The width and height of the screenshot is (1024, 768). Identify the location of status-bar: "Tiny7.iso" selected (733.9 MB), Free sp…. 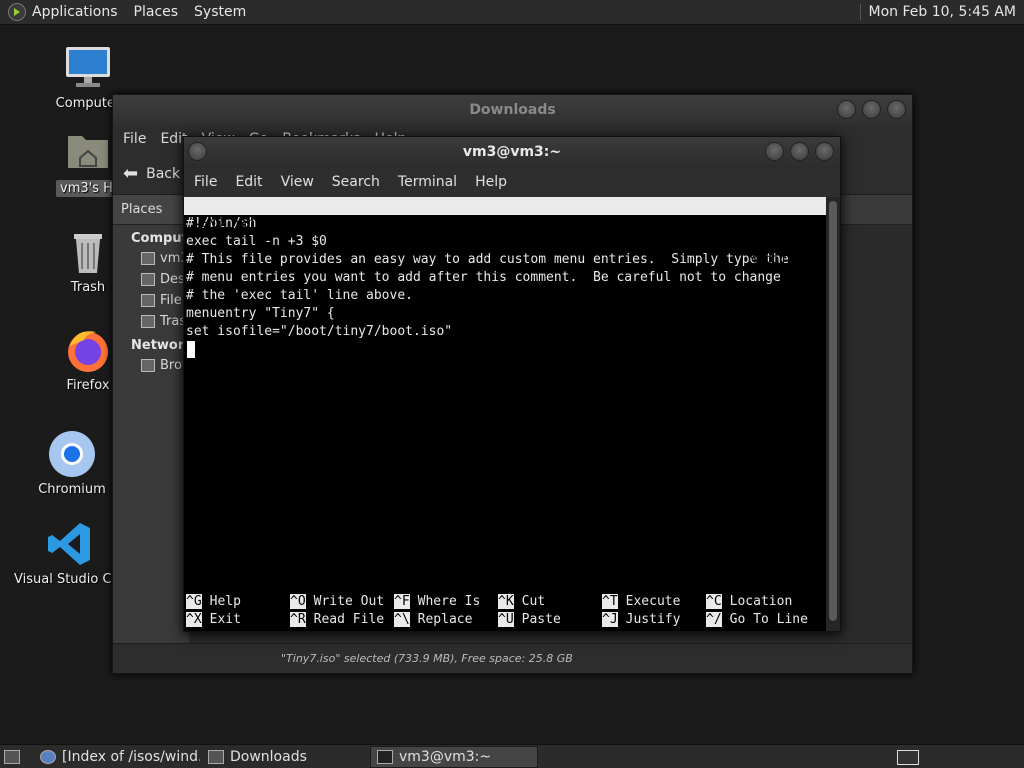
(512, 658).